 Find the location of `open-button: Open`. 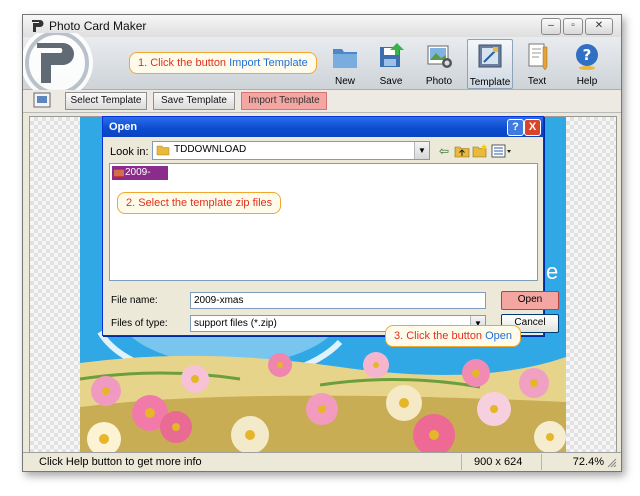

open-button: Open is located at coordinates (530, 300).